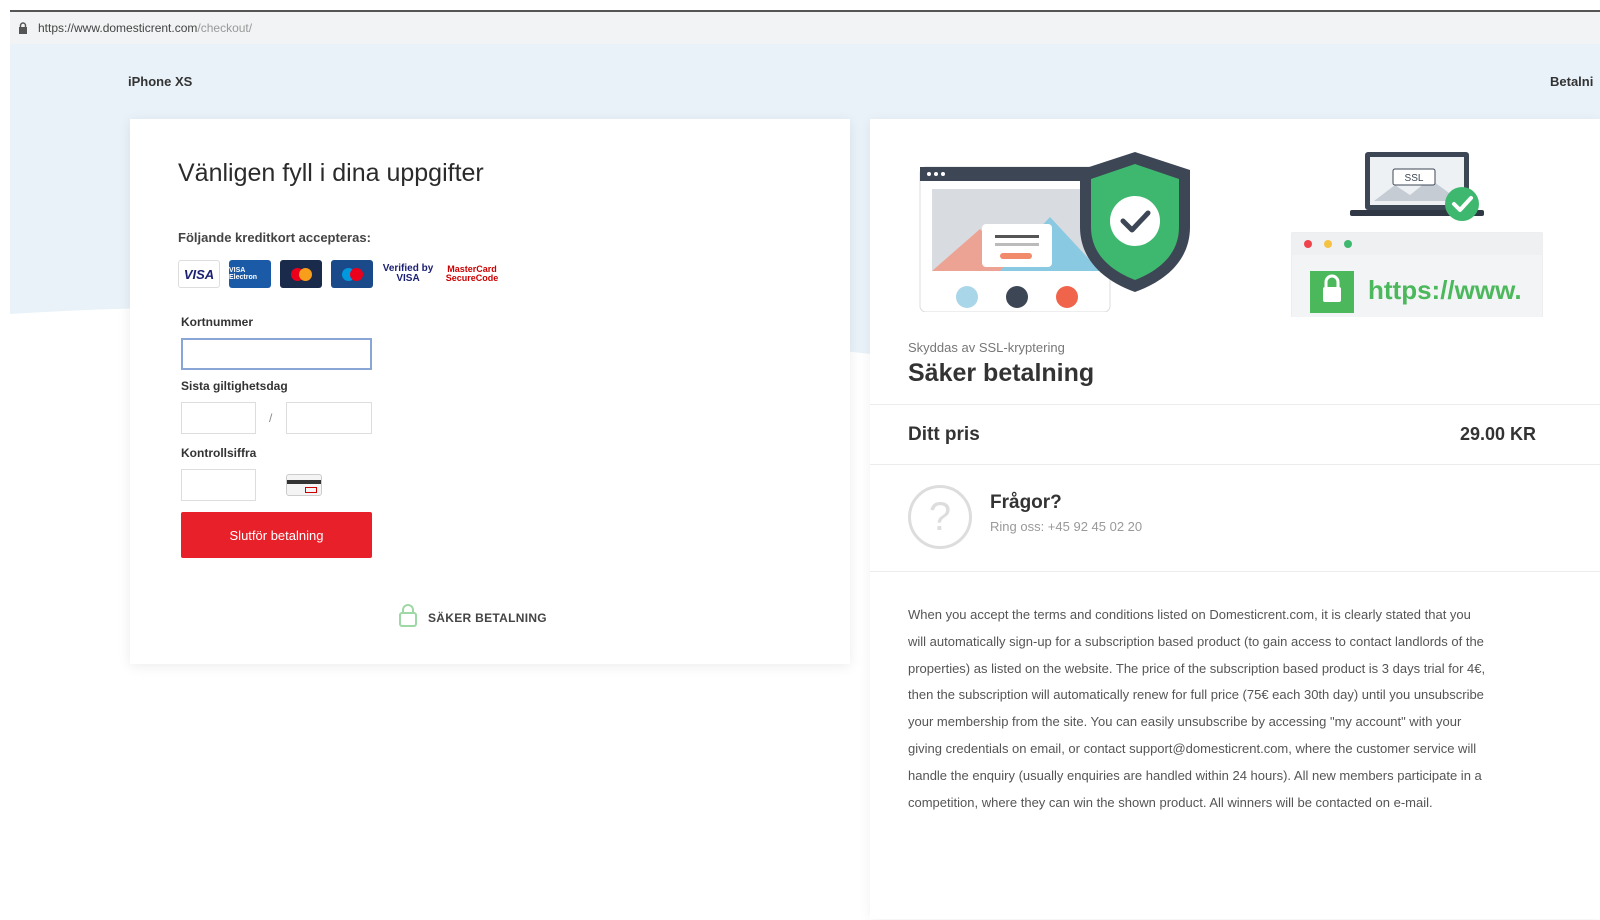  I want to click on question-mark-icon: ?, so click(940, 517).